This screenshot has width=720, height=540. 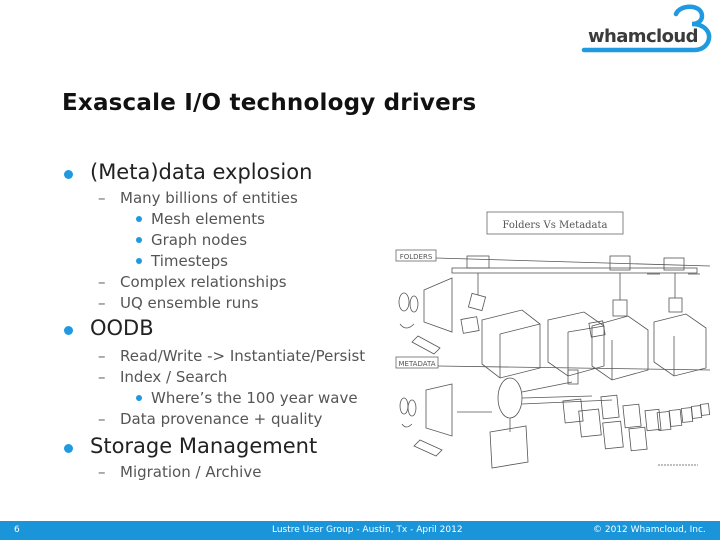 What do you see at coordinates (204, 446) in the screenshot?
I see `bullet-level1: Storage Management` at bounding box center [204, 446].